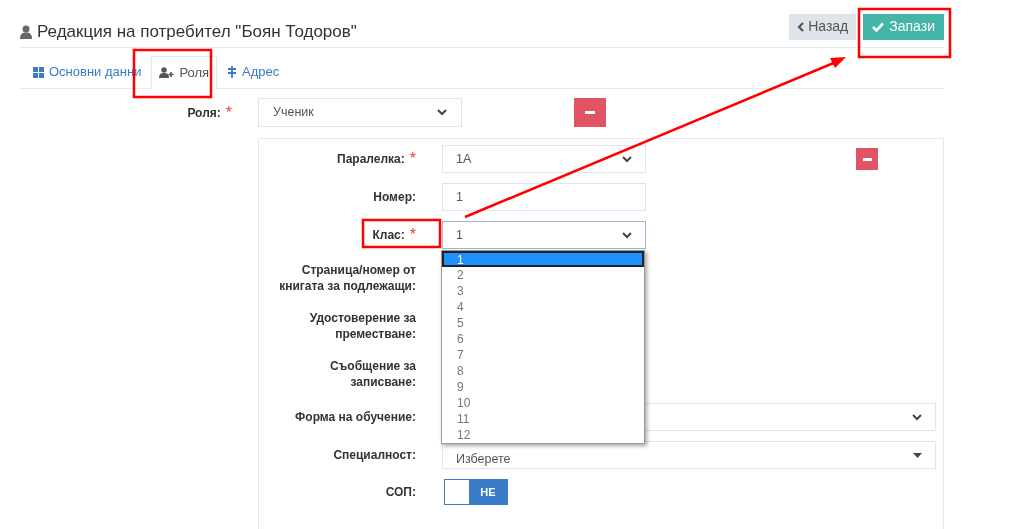 Image resolution: width=1024 pixels, height=529 pixels. Describe the element at coordinates (360, 112) in the screenshot. I see `role-select: Ученик` at that location.